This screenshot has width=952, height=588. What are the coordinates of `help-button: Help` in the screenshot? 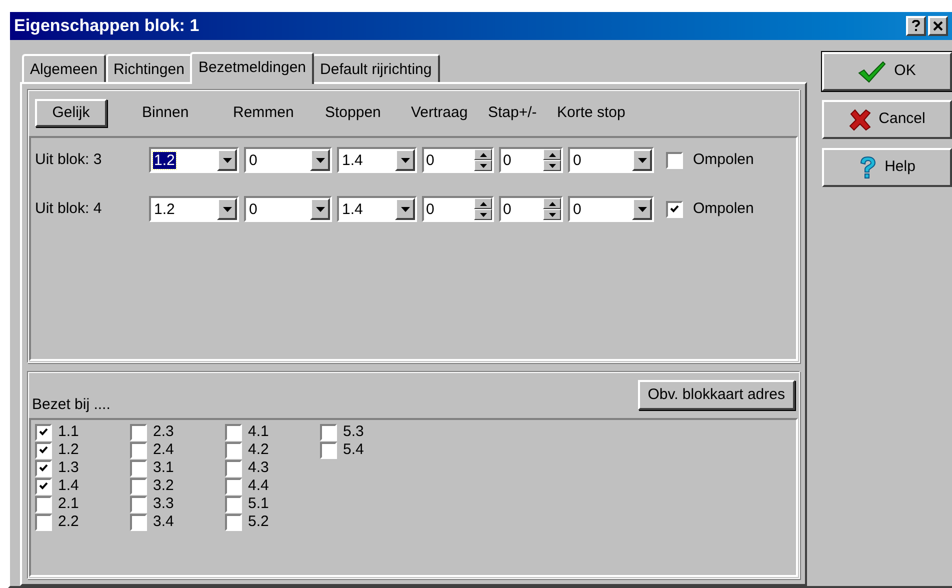 It's located at (887, 167).